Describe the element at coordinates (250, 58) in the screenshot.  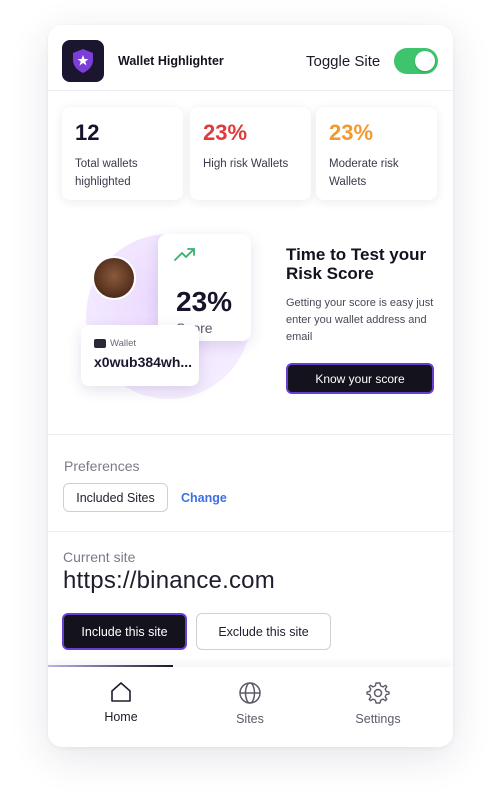
I see `header: Wallet Highlighter Toggle Site` at that location.